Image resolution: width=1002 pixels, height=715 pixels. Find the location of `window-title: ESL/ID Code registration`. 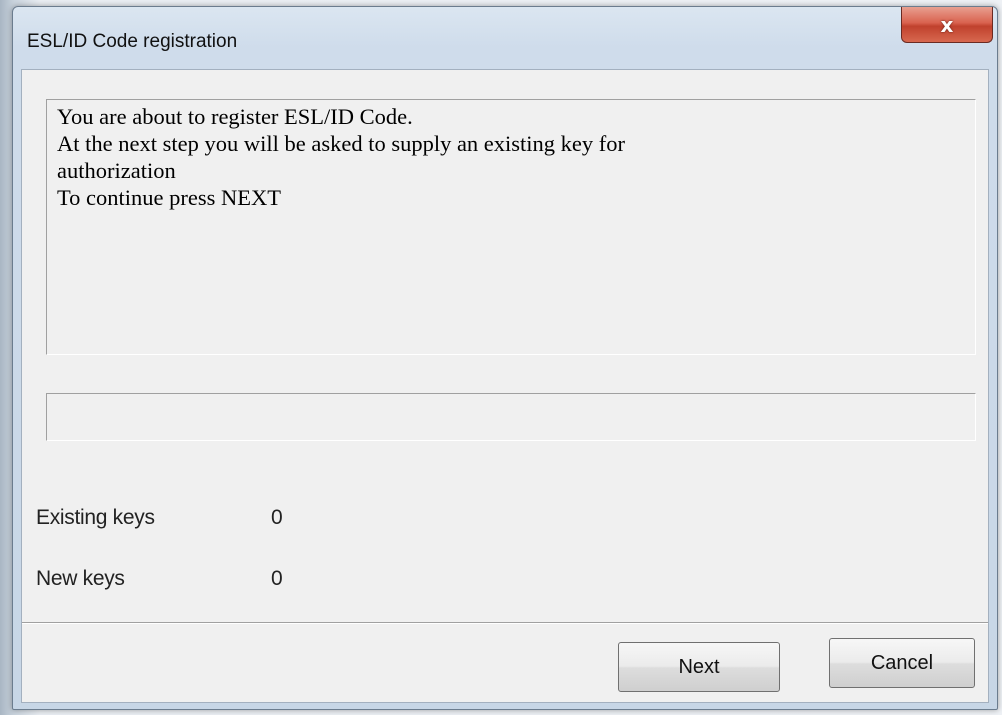

window-title: ESL/ID Code registration is located at coordinates (132, 41).